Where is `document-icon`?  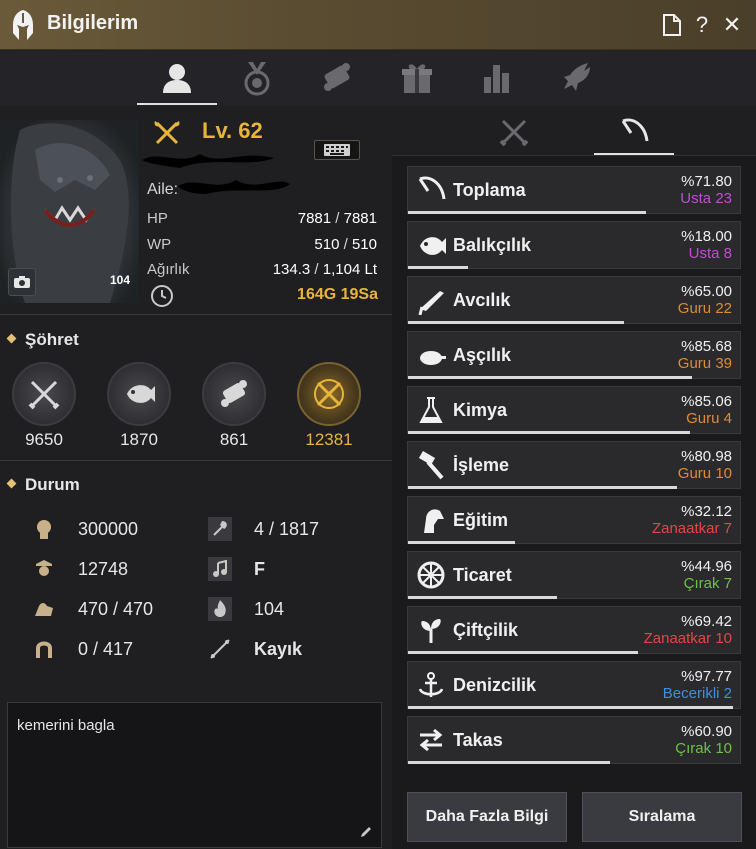 document-icon is located at coordinates (672, 25).